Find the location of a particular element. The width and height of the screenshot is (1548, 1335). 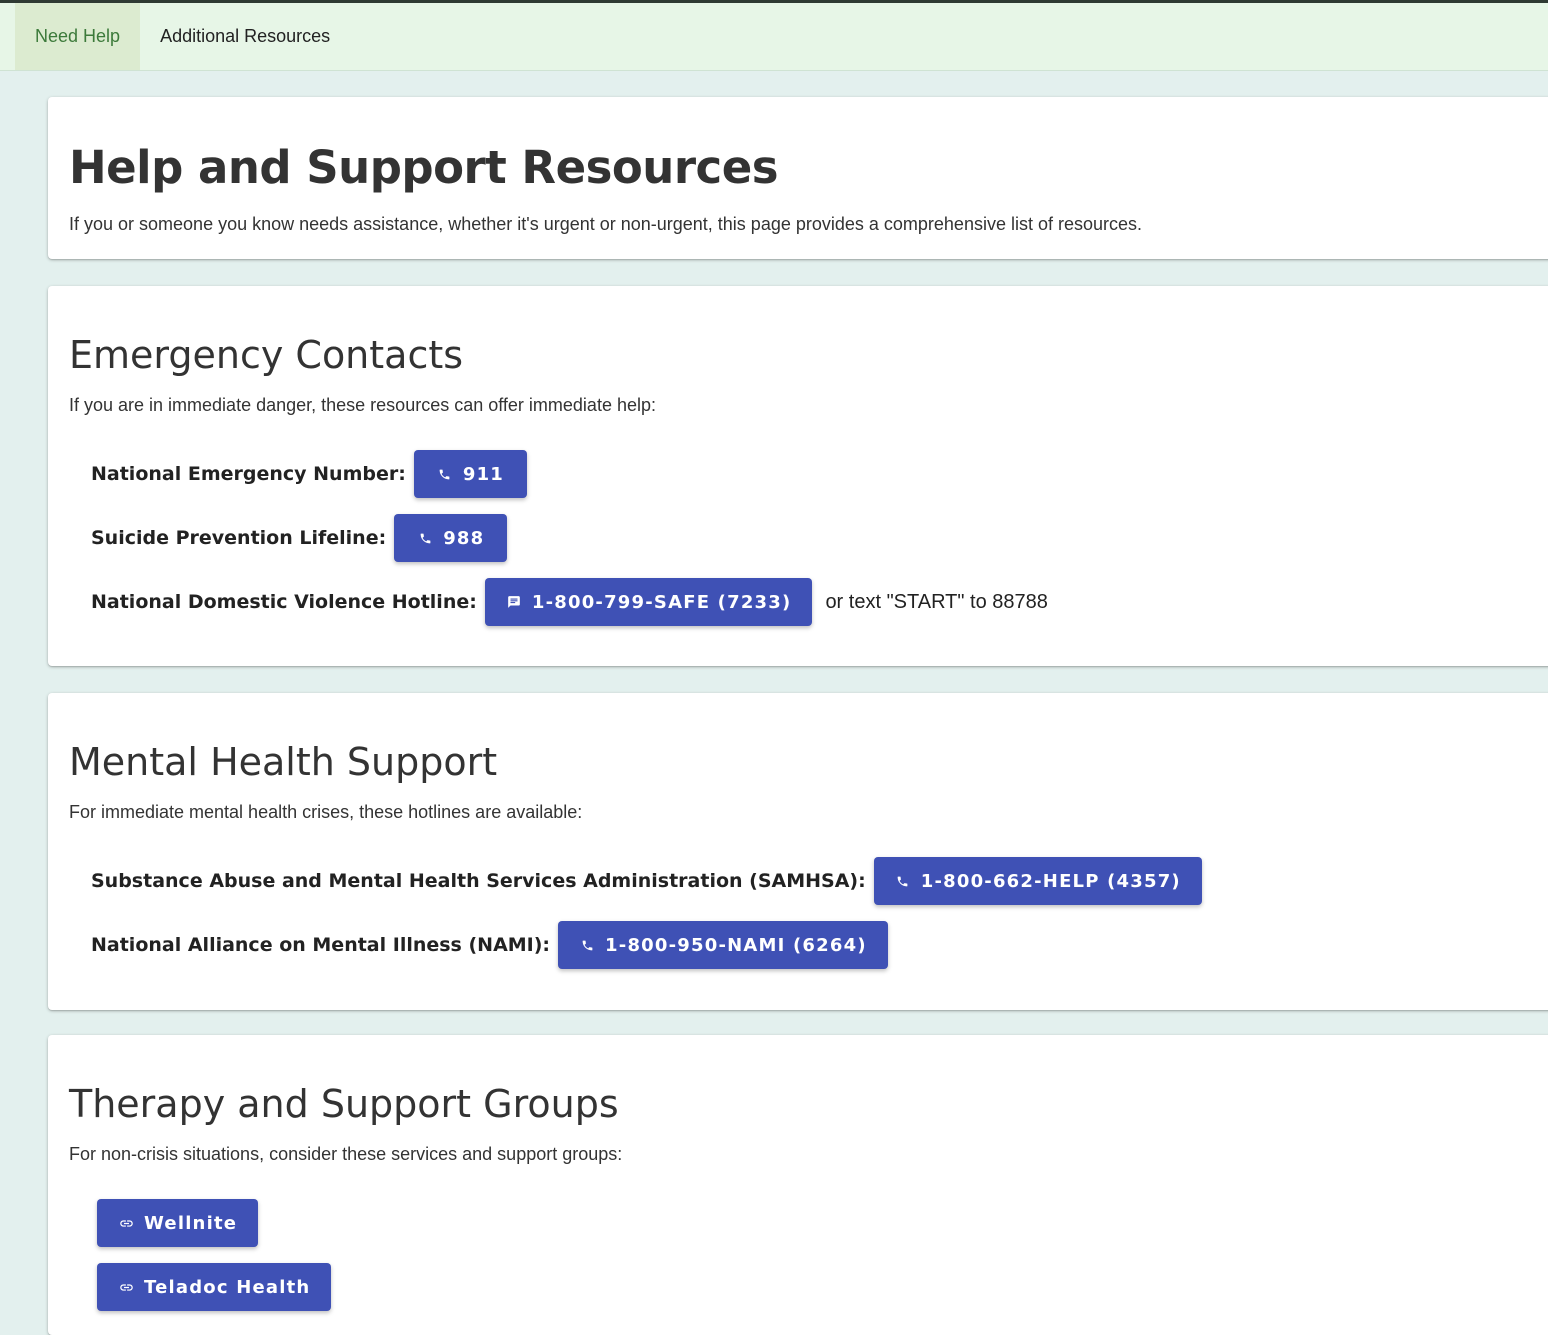

top-nav: Need Help Additional Resources is located at coordinates (774, 35).